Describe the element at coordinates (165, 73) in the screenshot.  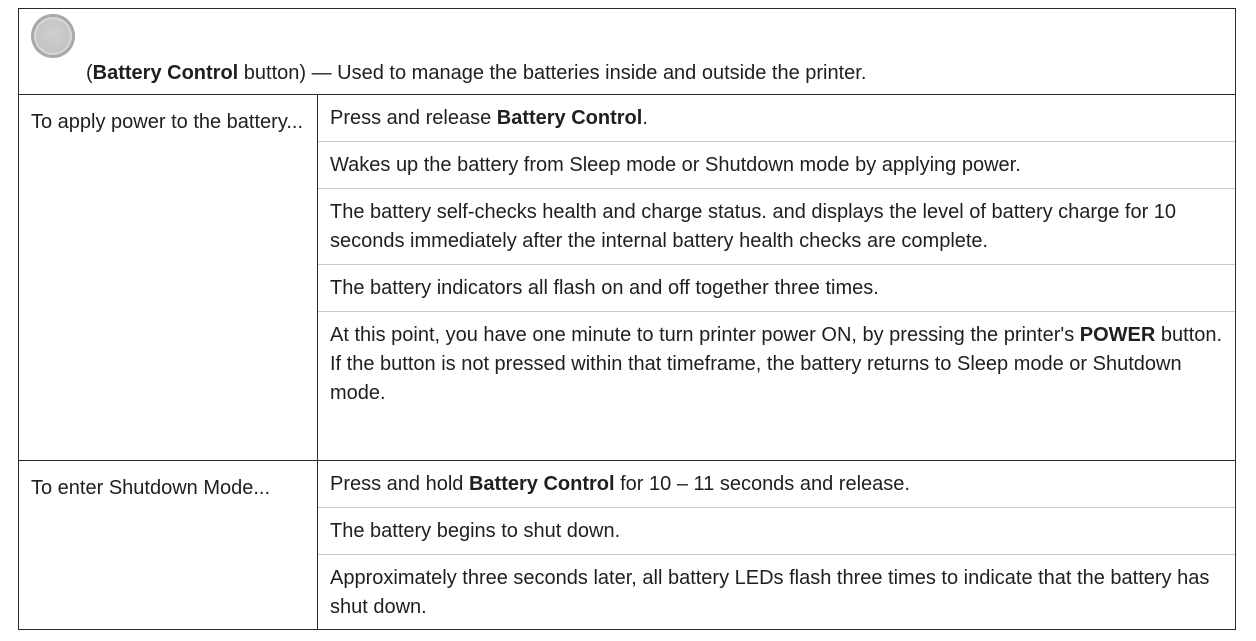
I see `header-button-name: Battery Control` at that location.